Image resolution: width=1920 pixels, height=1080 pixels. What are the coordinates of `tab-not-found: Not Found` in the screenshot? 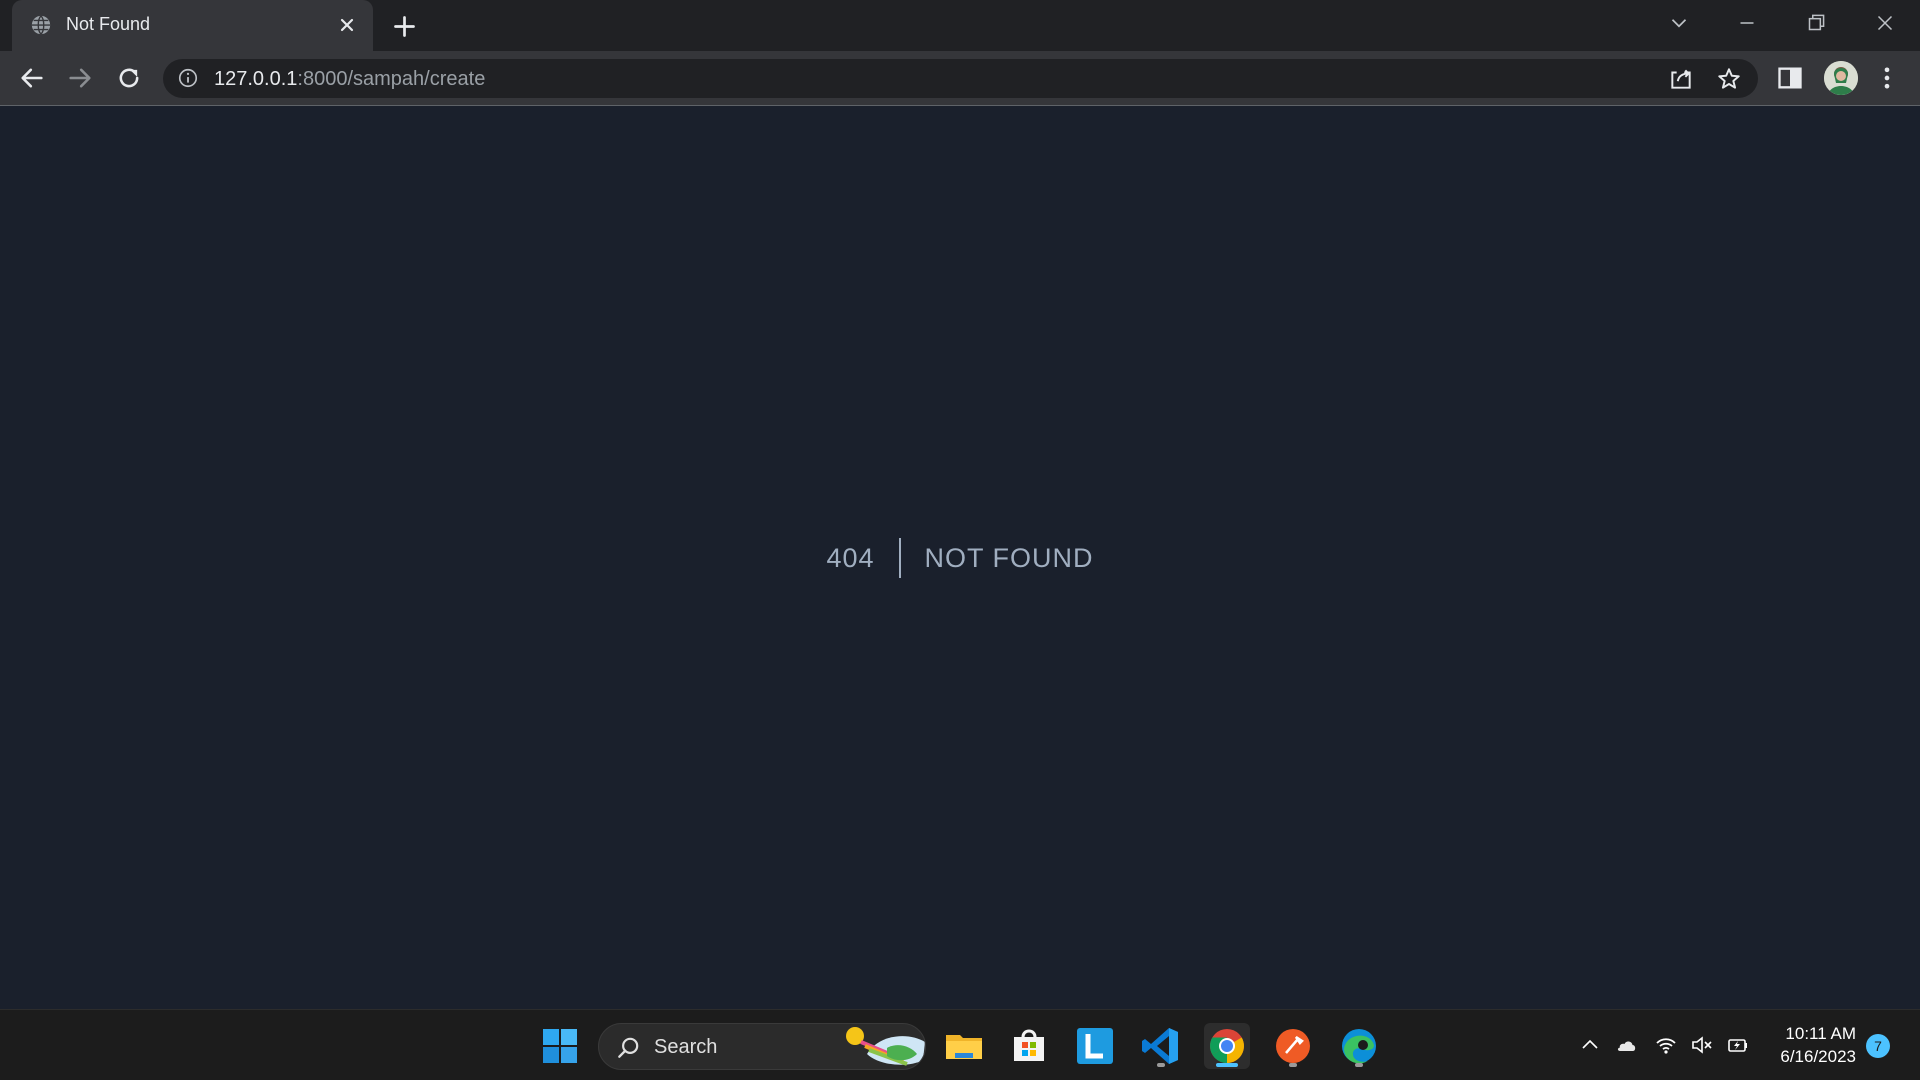 It's located at (192, 25).